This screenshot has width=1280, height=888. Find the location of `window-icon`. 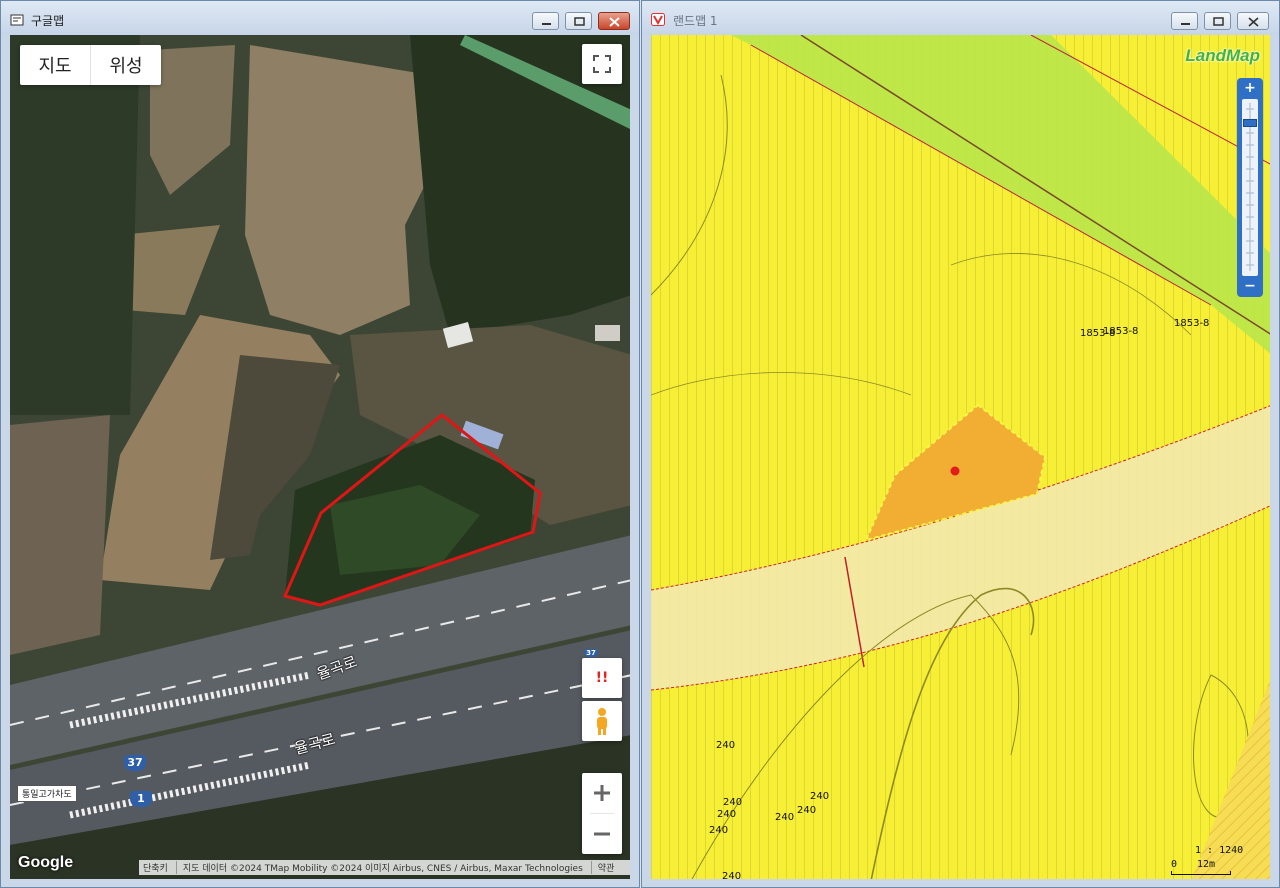

window-icon is located at coordinates (17, 20).